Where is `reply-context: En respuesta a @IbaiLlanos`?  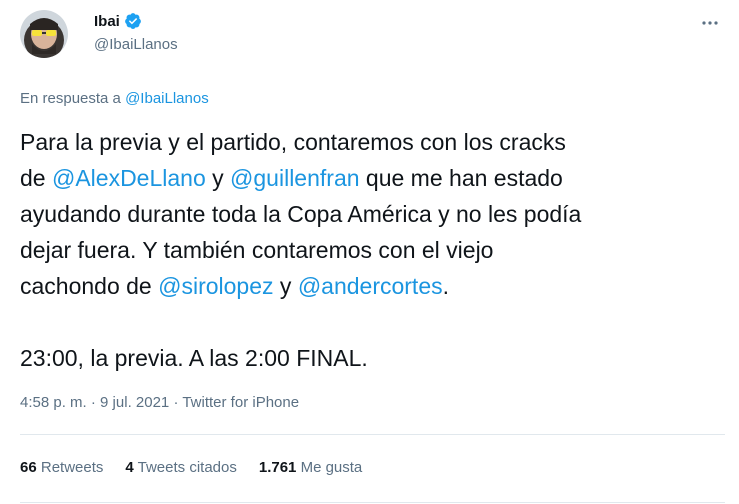
reply-context: En respuesta a @IbaiLlanos is located at coordinates (114, 98).